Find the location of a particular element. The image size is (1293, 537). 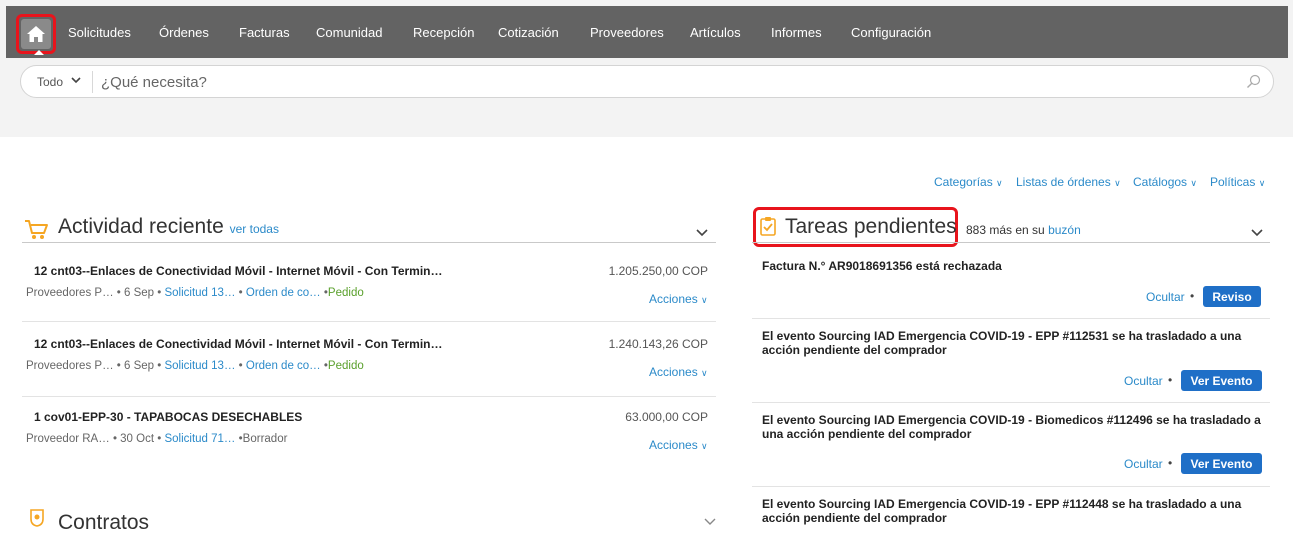

activity-item-amount: 63.000,00 COP is located at coordinates (666, 417).